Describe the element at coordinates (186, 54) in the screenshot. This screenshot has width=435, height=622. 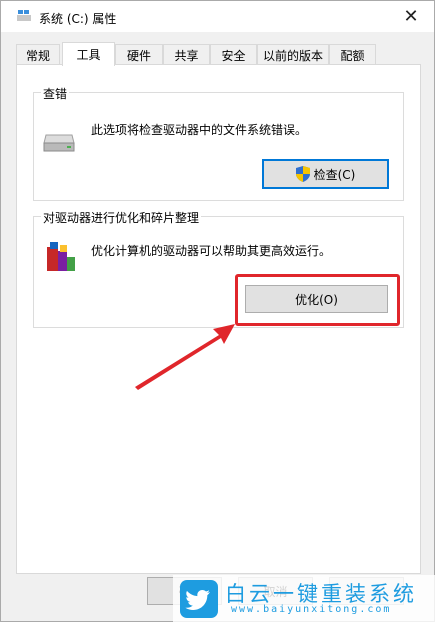
I see `tab-sharing: 共享` at that location.